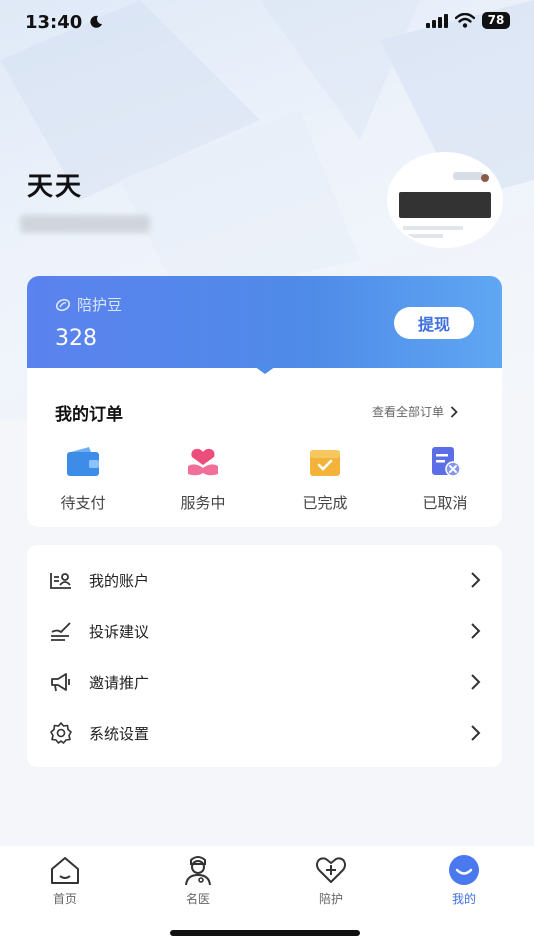  I want to click on orders-title: 我的订单, so click(89, 415).